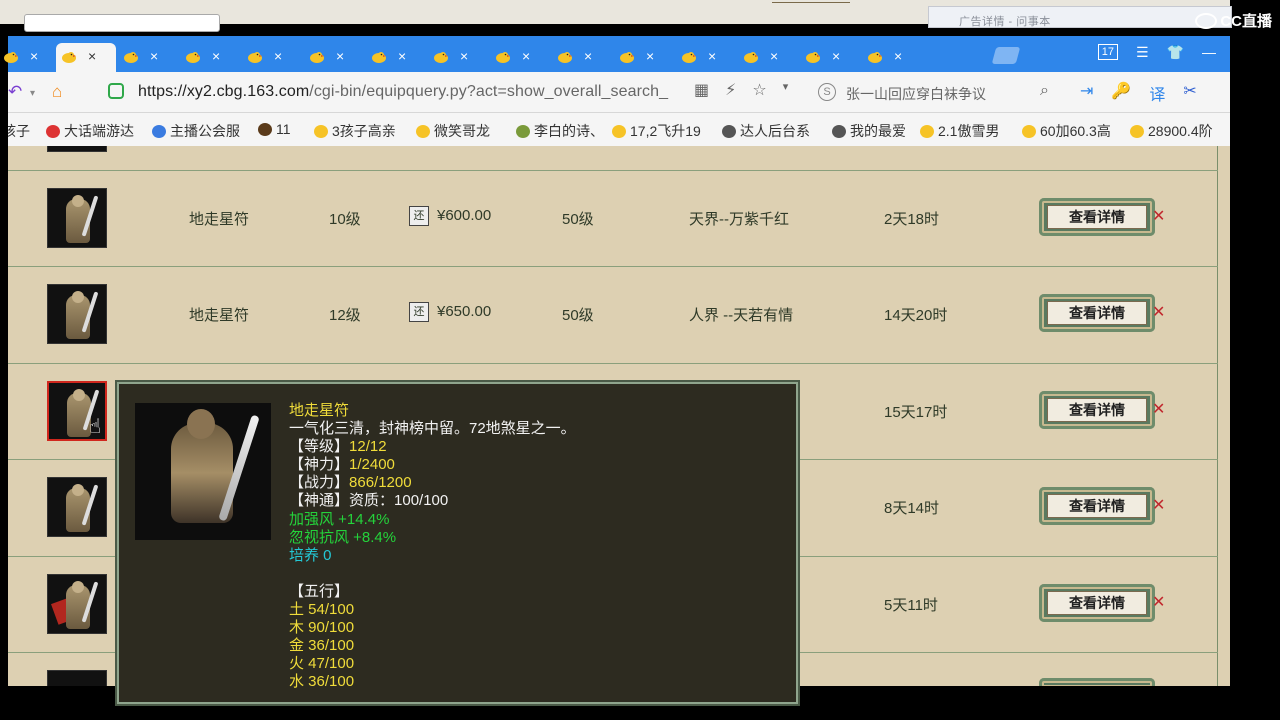  I want to click on time-left: 8天14时, so click(912, 508).